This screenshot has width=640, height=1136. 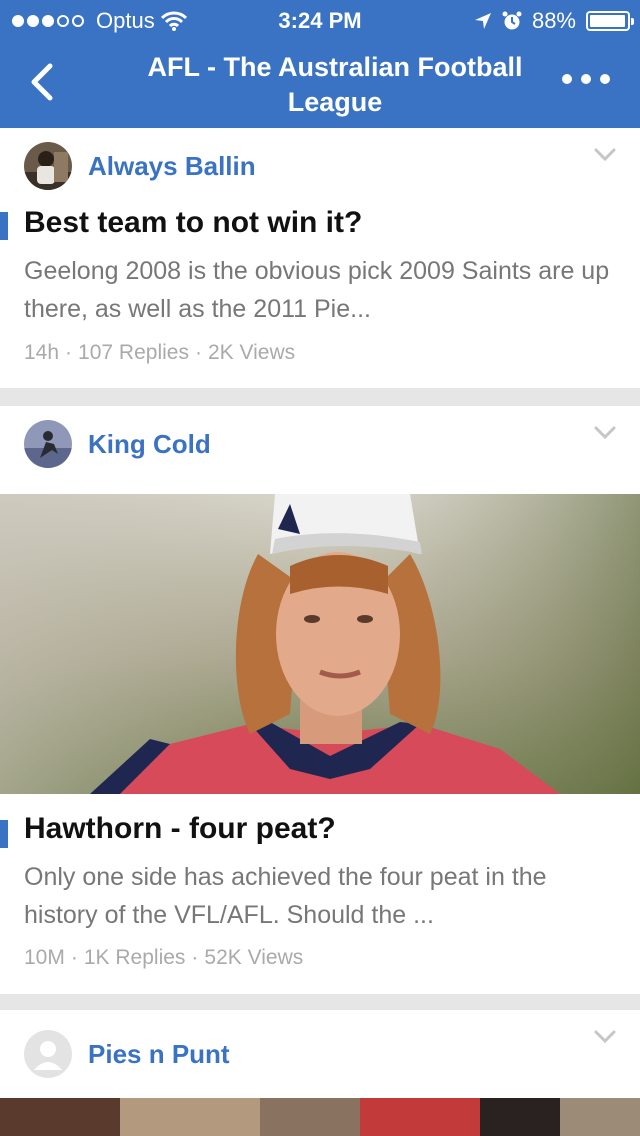 What do you see at coordinates (512, 20) in the screenshot?
I see `alarm-icon` at bounding box center [512, 20].